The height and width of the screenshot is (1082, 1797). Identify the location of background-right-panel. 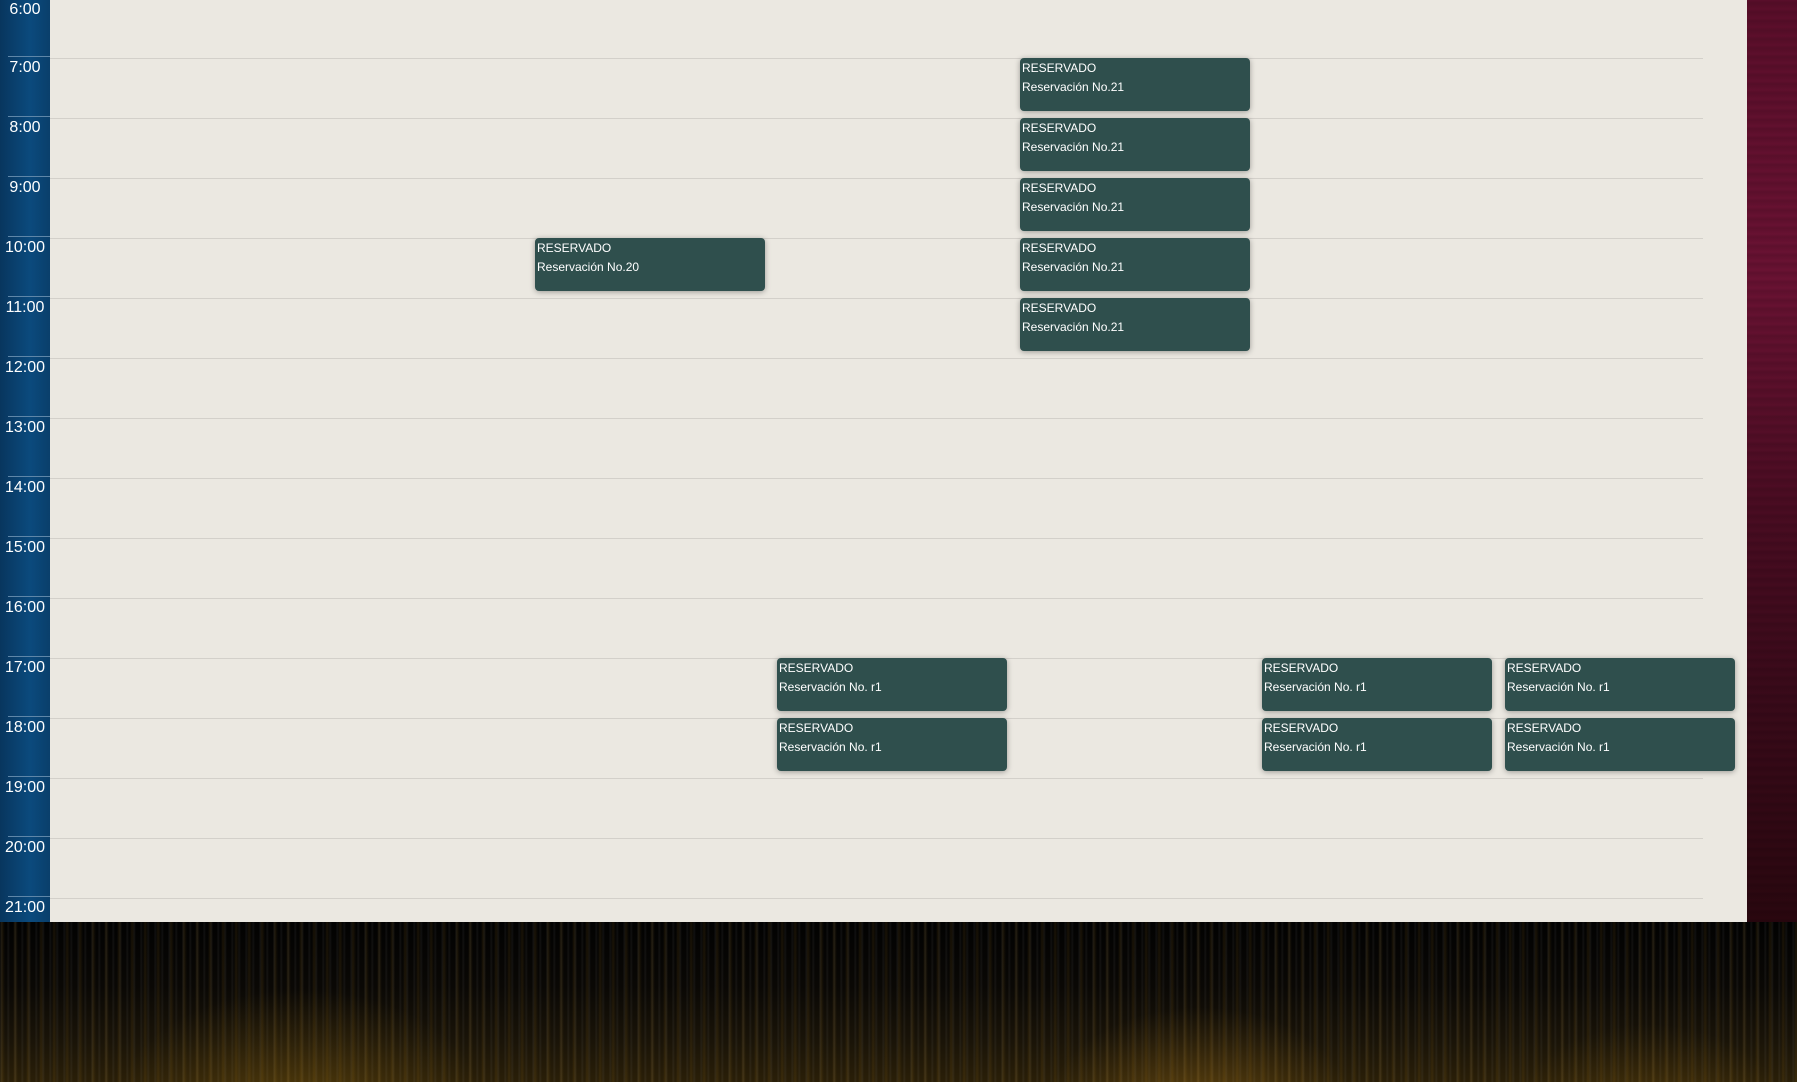
(1772, 461).